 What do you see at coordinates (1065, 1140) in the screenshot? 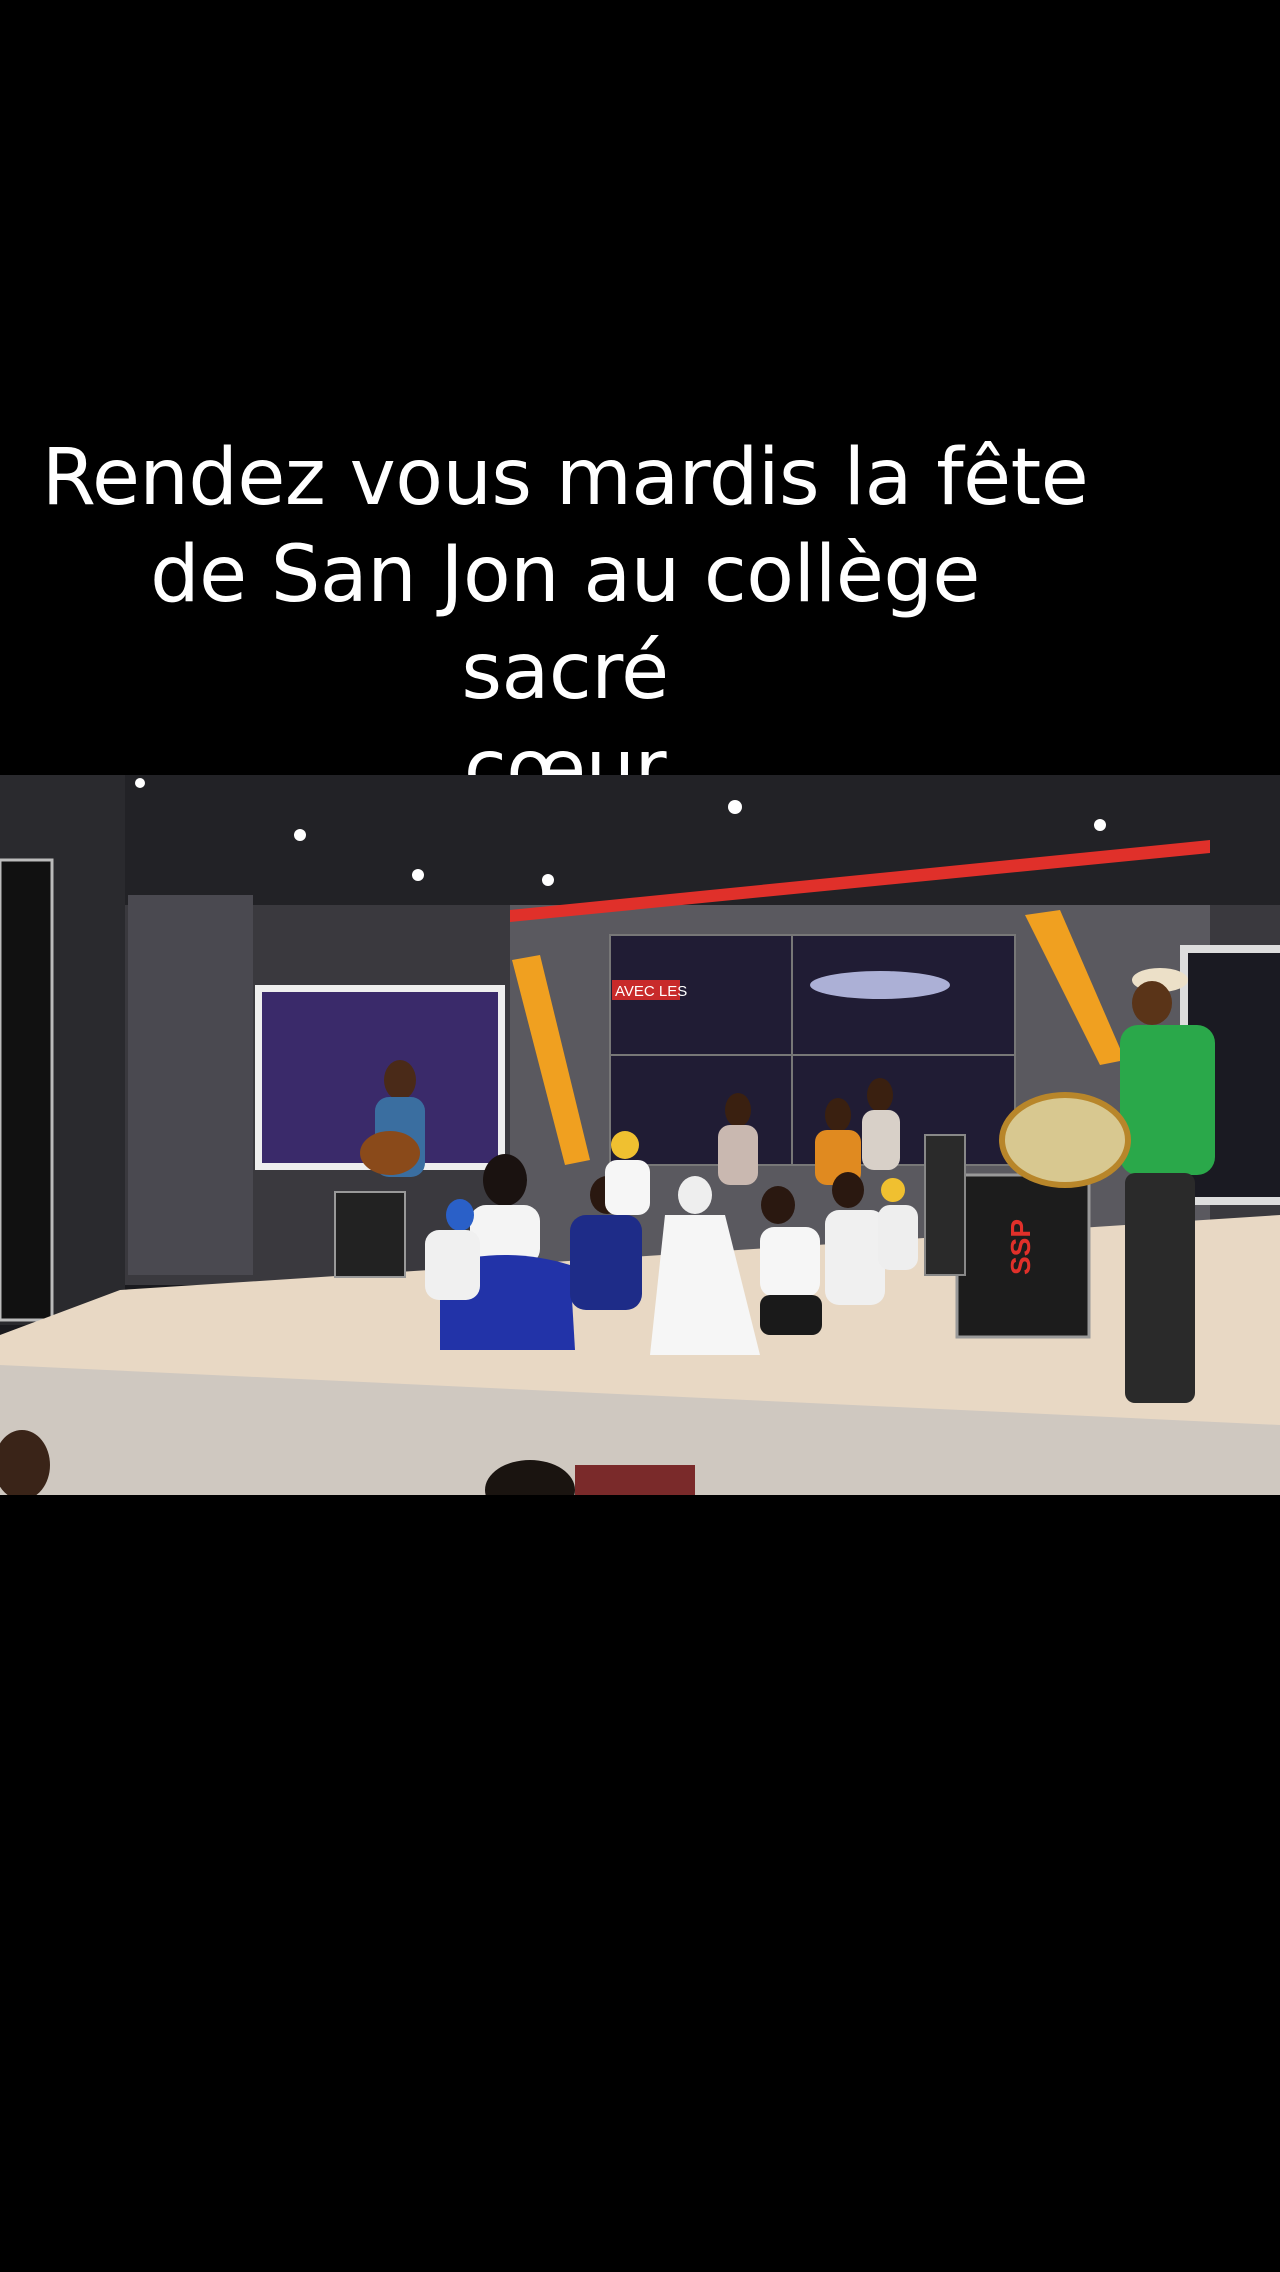
I see `drum` at bounding box center [1065, 1140].